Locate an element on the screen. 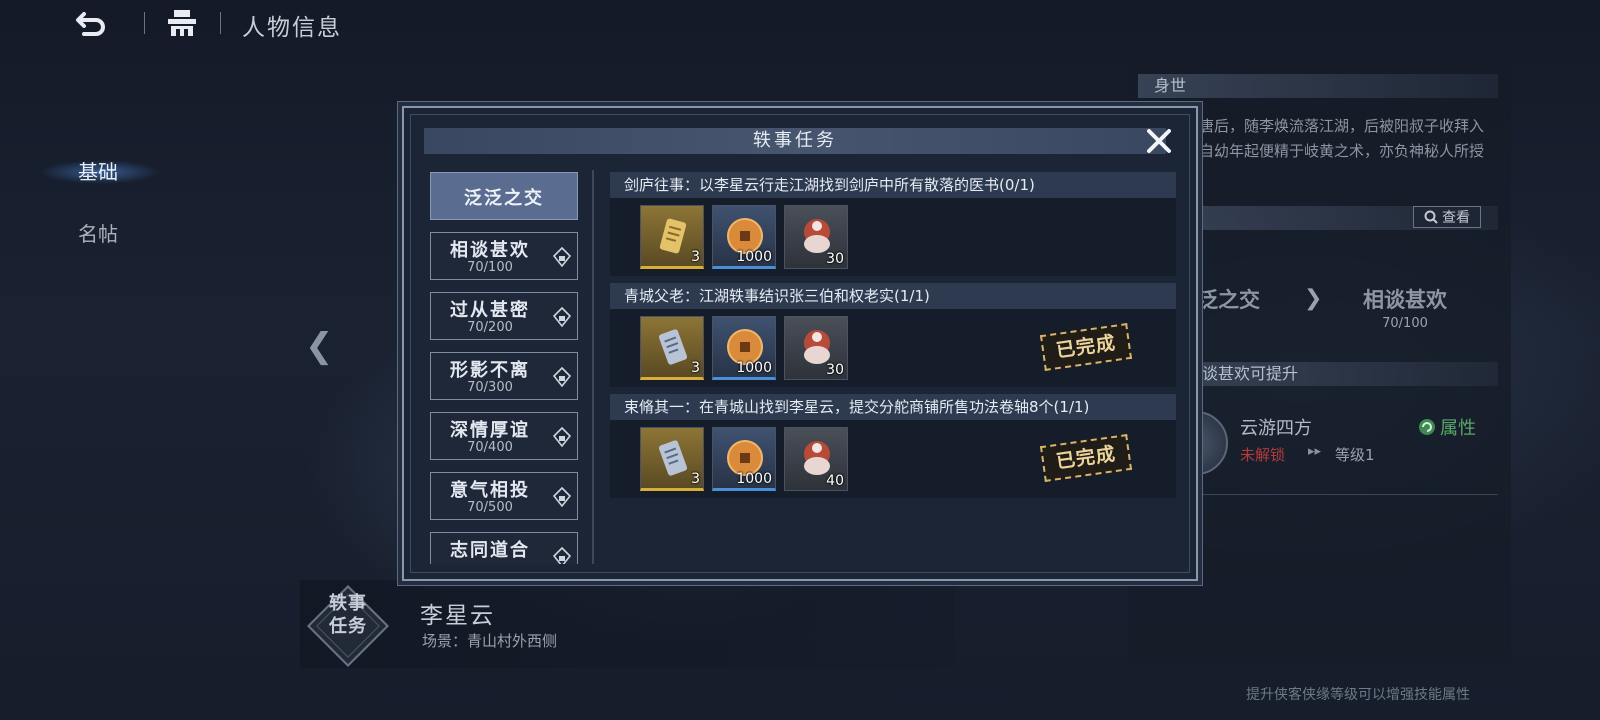 This screenshot has width=1600, height=720. tab-progress: 70/400 is located at coordinates (490, 447).